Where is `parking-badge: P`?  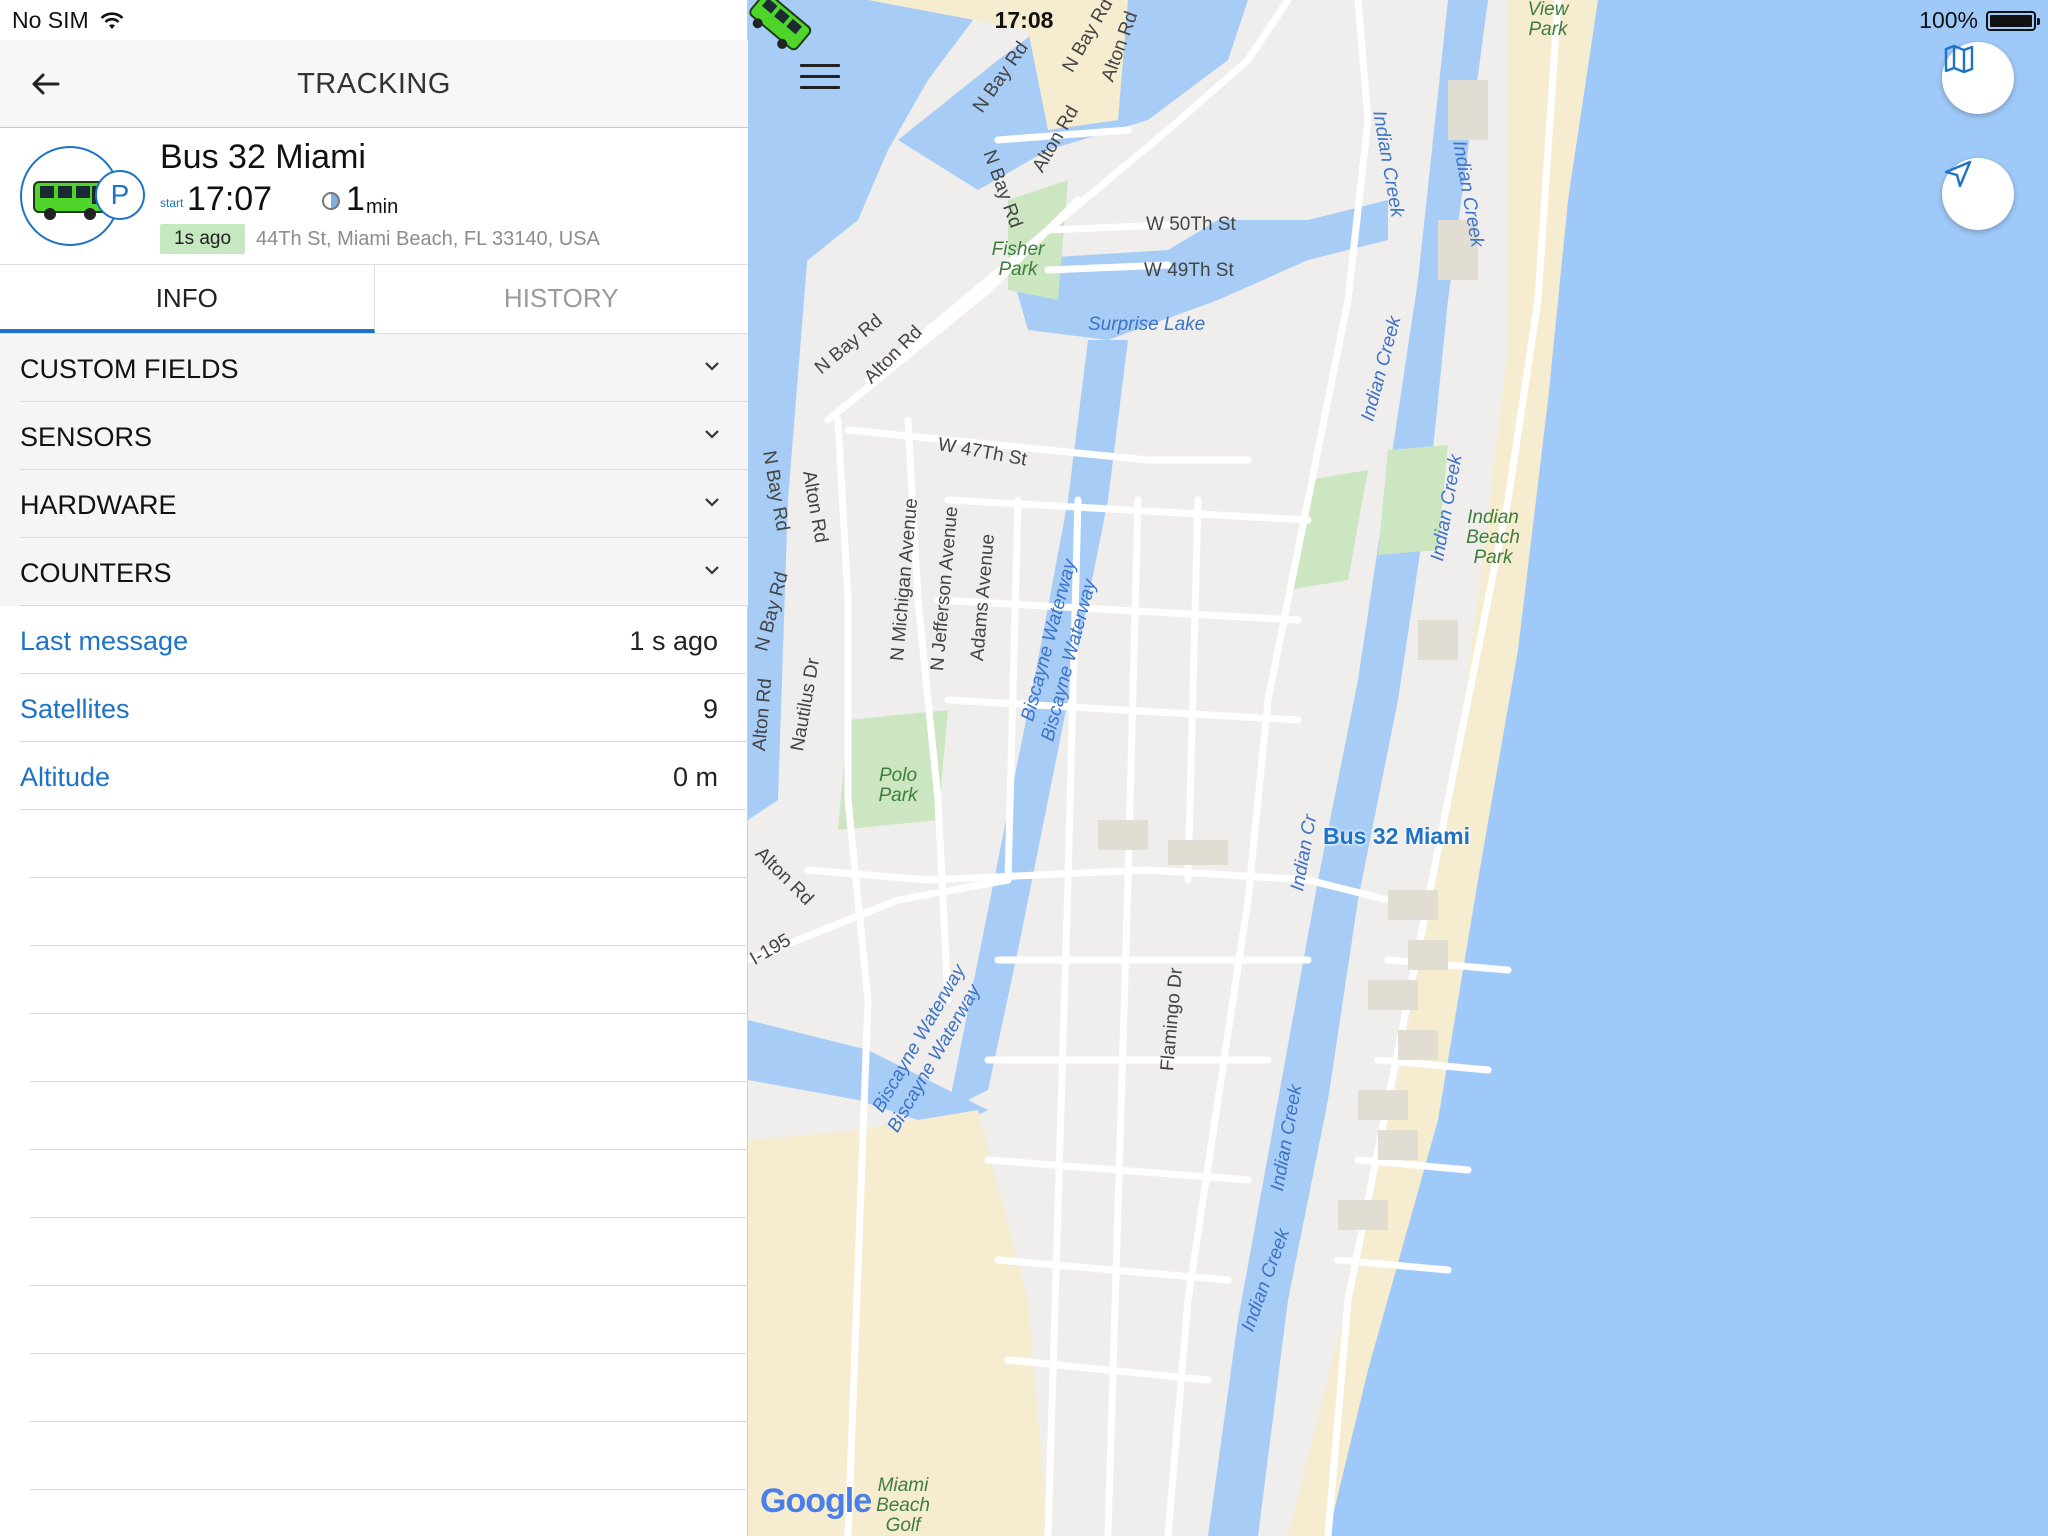
parking-badge: P is located at coordinates (120, 195).